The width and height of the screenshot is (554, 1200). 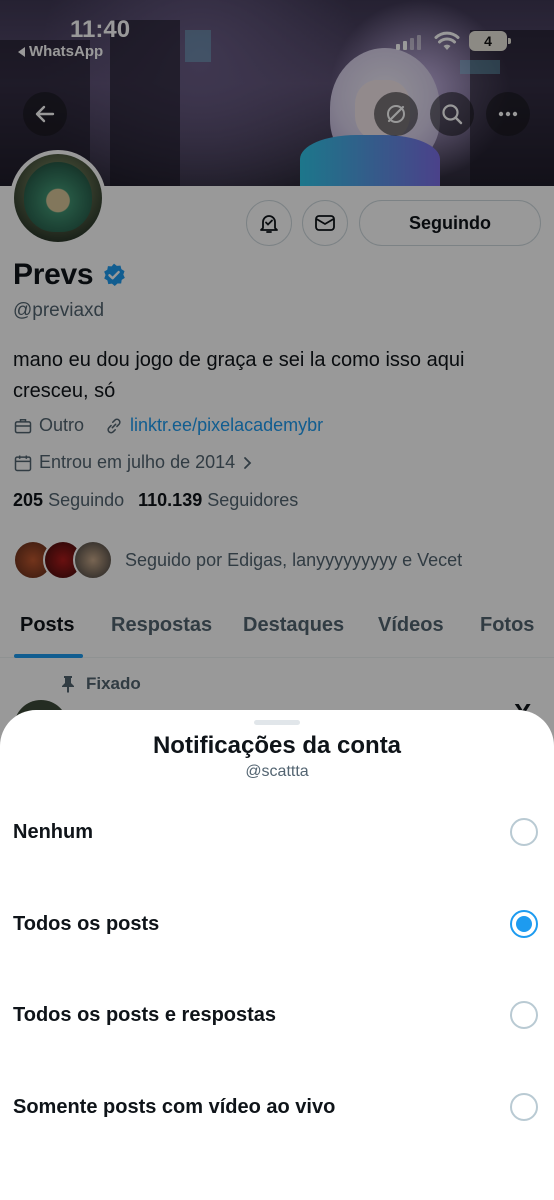 What do you see at coordinates (524, 924) in the screenshot?
I see `radio-button-selected` at bounding box center [524, 924].